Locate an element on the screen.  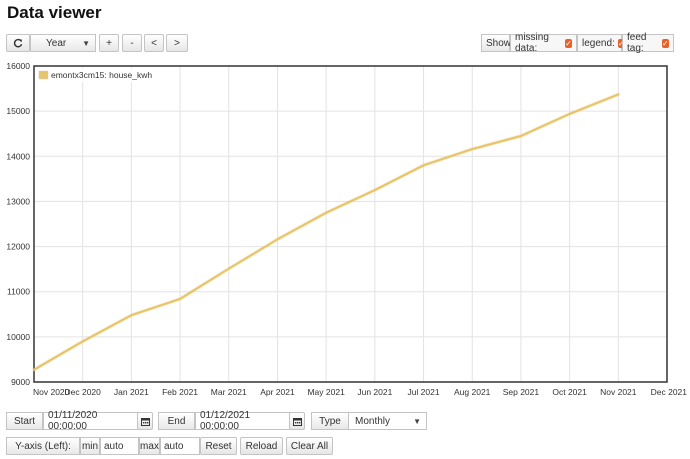
x-tick-label: Dec 2020 is located at coordinates (82, 392).